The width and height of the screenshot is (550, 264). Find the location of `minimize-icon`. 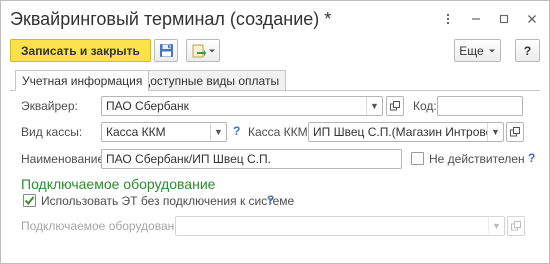

minimize-icon is located at coordinates (476, 19).